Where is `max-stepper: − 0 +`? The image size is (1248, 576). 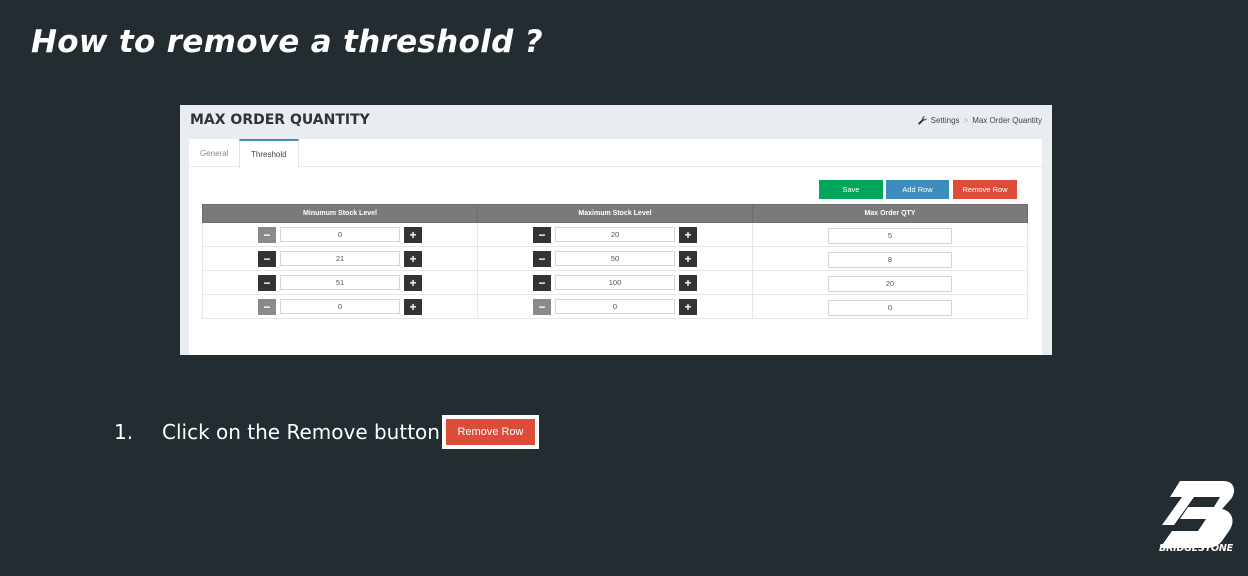
max-stepper: − 0 + is located at coordinates (615, 306).